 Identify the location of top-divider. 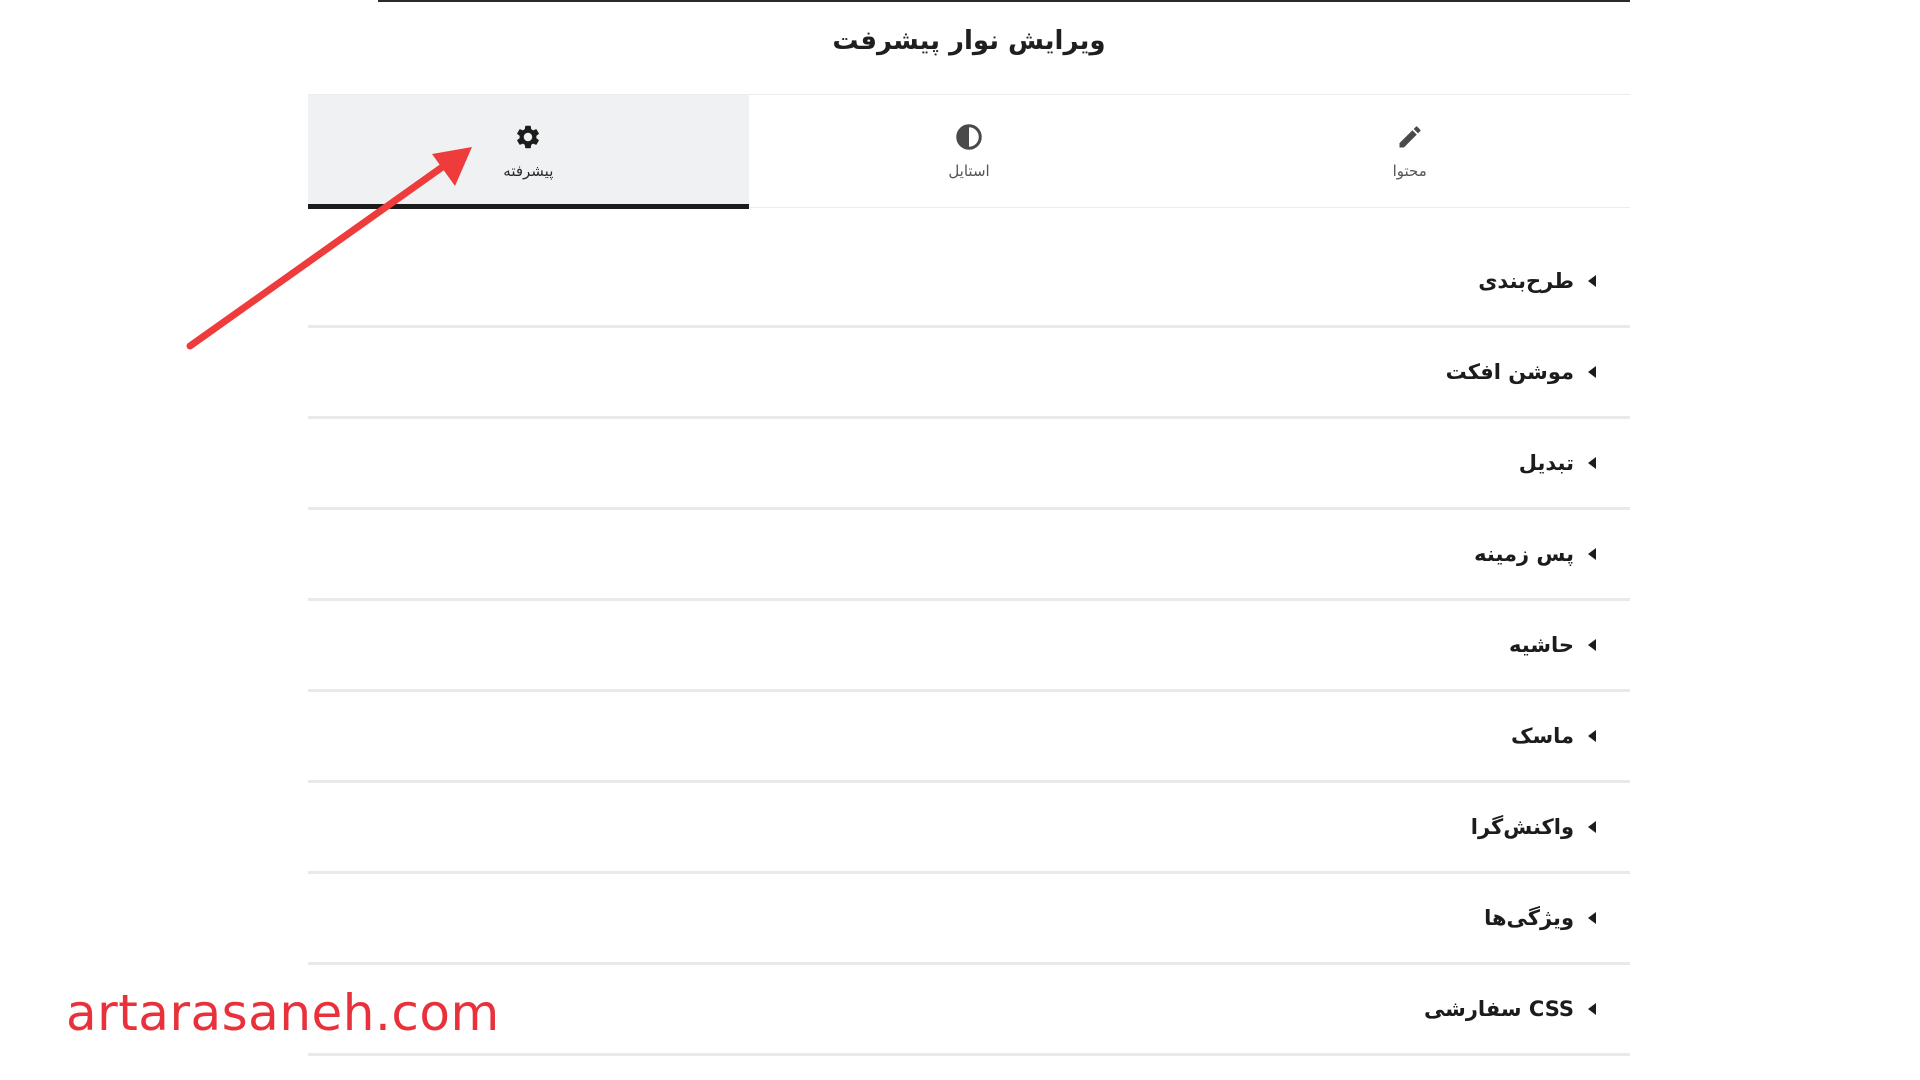
(1004, 1).